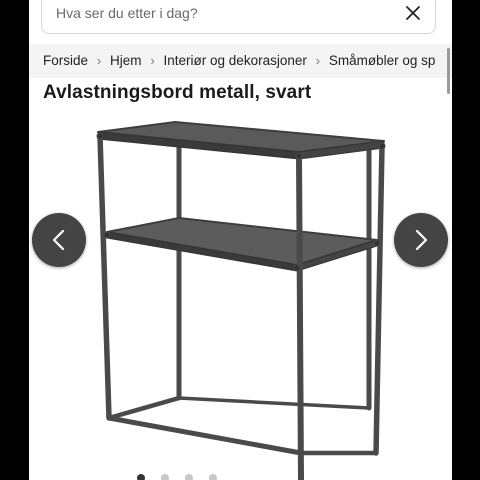 The image size is (480, 480). Describe the element at coordinates (235, 60) in the screenshot. I see `breadcrumb-item-interior: Interiør og dekorasjoner` at that location.